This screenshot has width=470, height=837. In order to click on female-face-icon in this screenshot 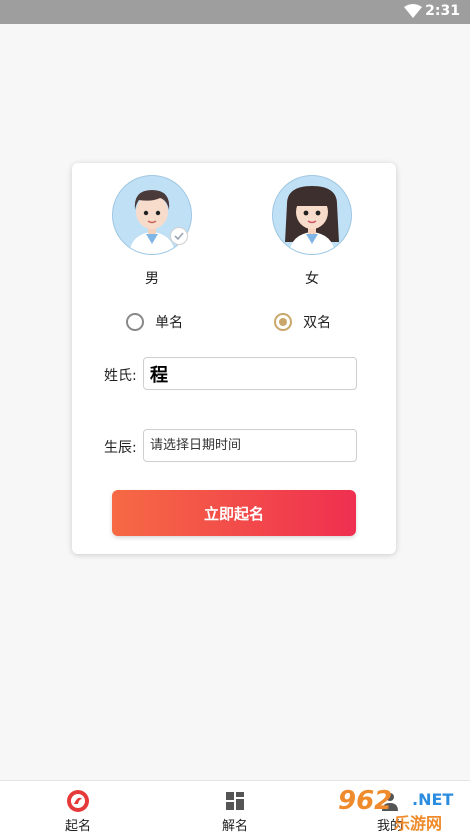, I will do `click(312, 220)`.